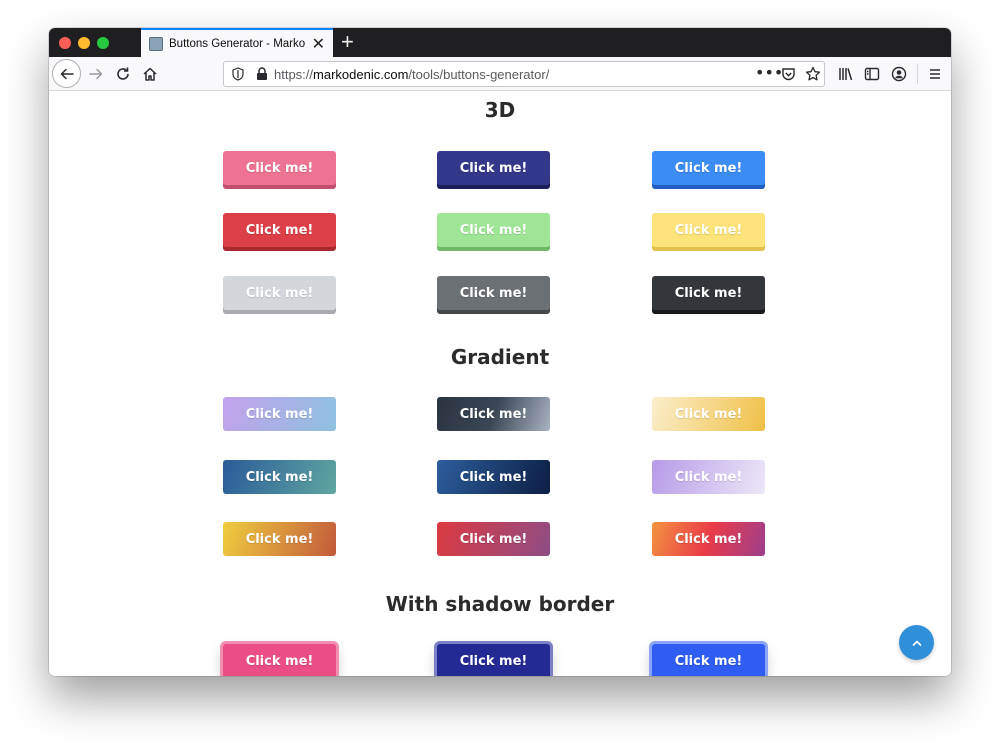 The width and height of the screenshot is (1000, 746). What do you see at coordinates (500, 42) in the screenshot?
I see `title-bar: Buttons Generator - Marko Denic ✕ +` at bounding box center [500, 42].